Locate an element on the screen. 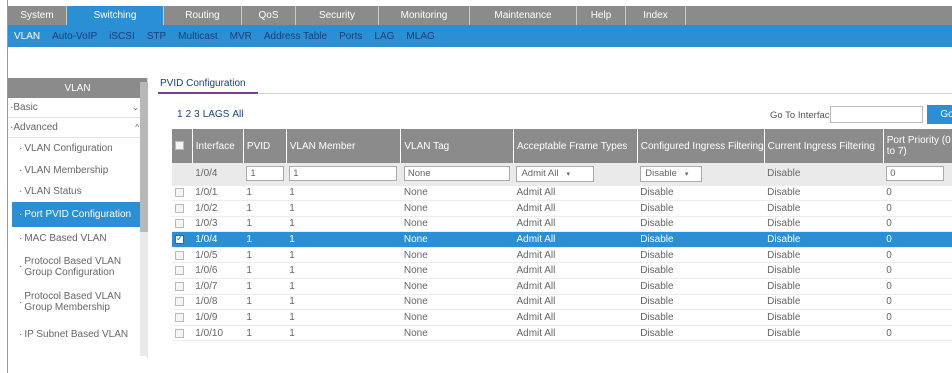 The width and height of the screenshot is (952, 373). table-row: 1/0/10 1 1 None Admit All Disable Disable 0 is located at coordinates (562, 333).